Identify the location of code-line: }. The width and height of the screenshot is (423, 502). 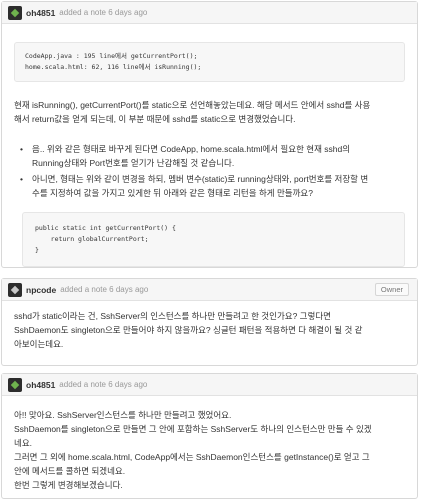
(37, 250).